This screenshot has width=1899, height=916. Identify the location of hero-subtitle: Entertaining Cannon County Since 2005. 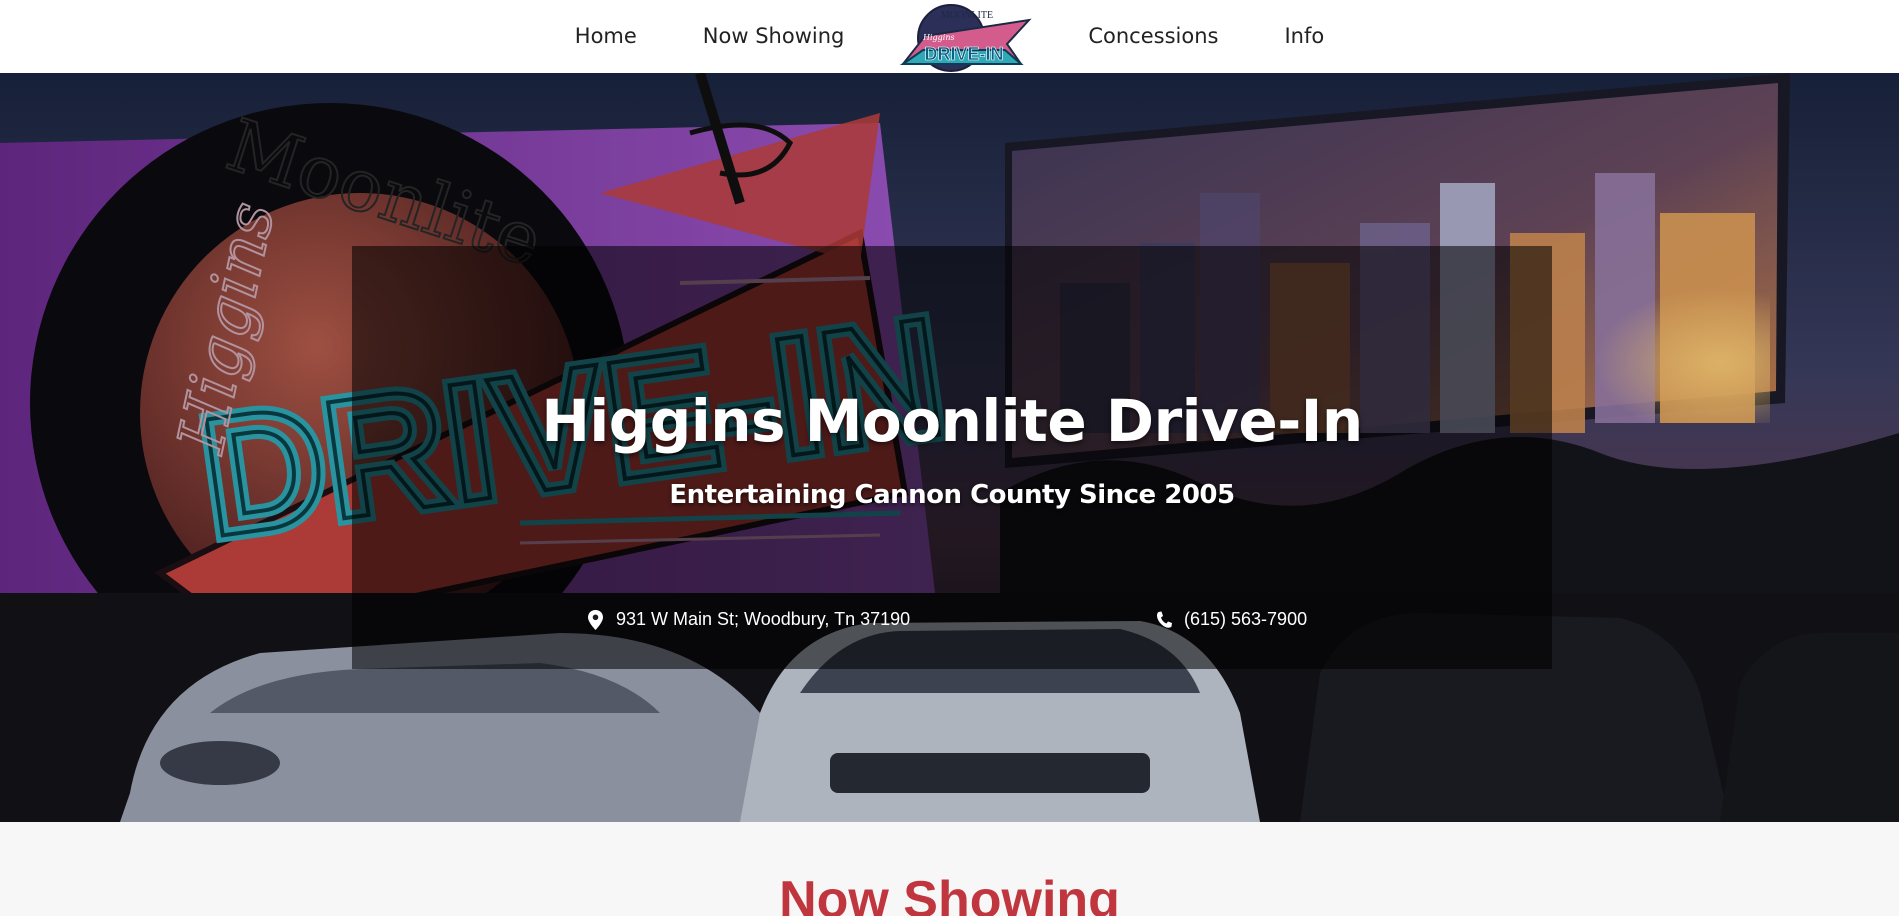
(952, 495).